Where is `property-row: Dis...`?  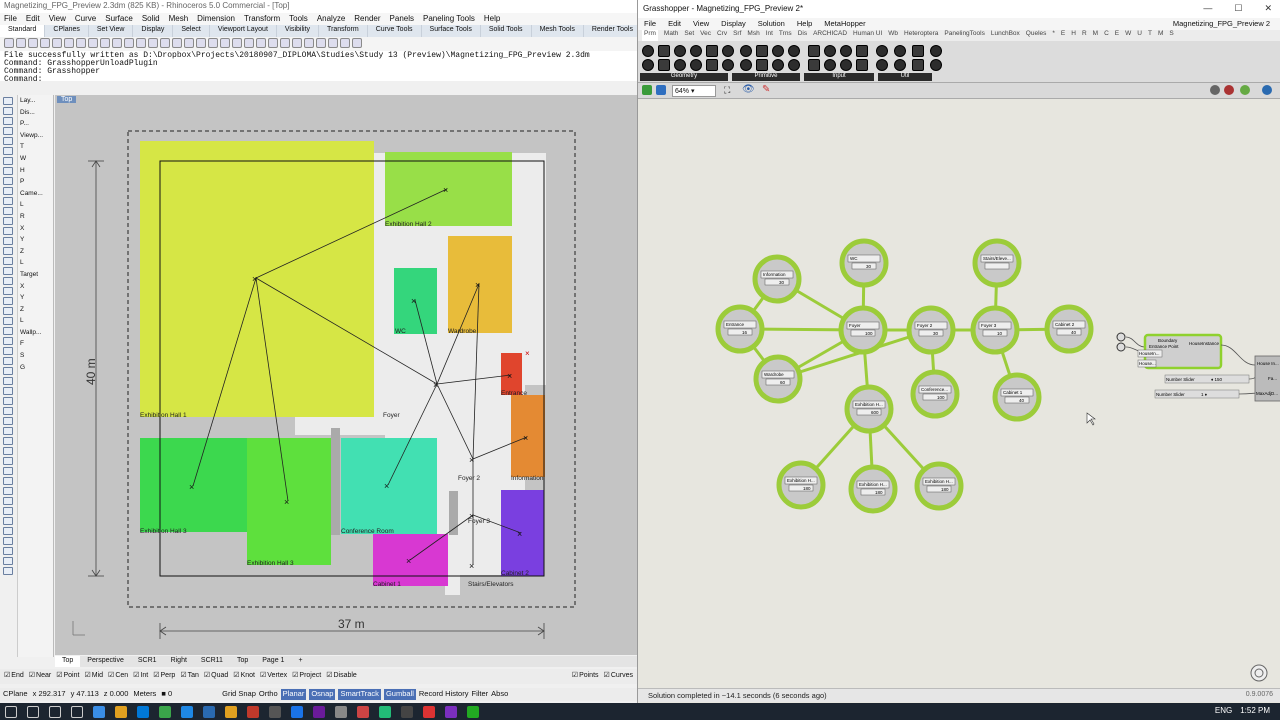
property-row: Dis... is located at coordinates (36, 113).